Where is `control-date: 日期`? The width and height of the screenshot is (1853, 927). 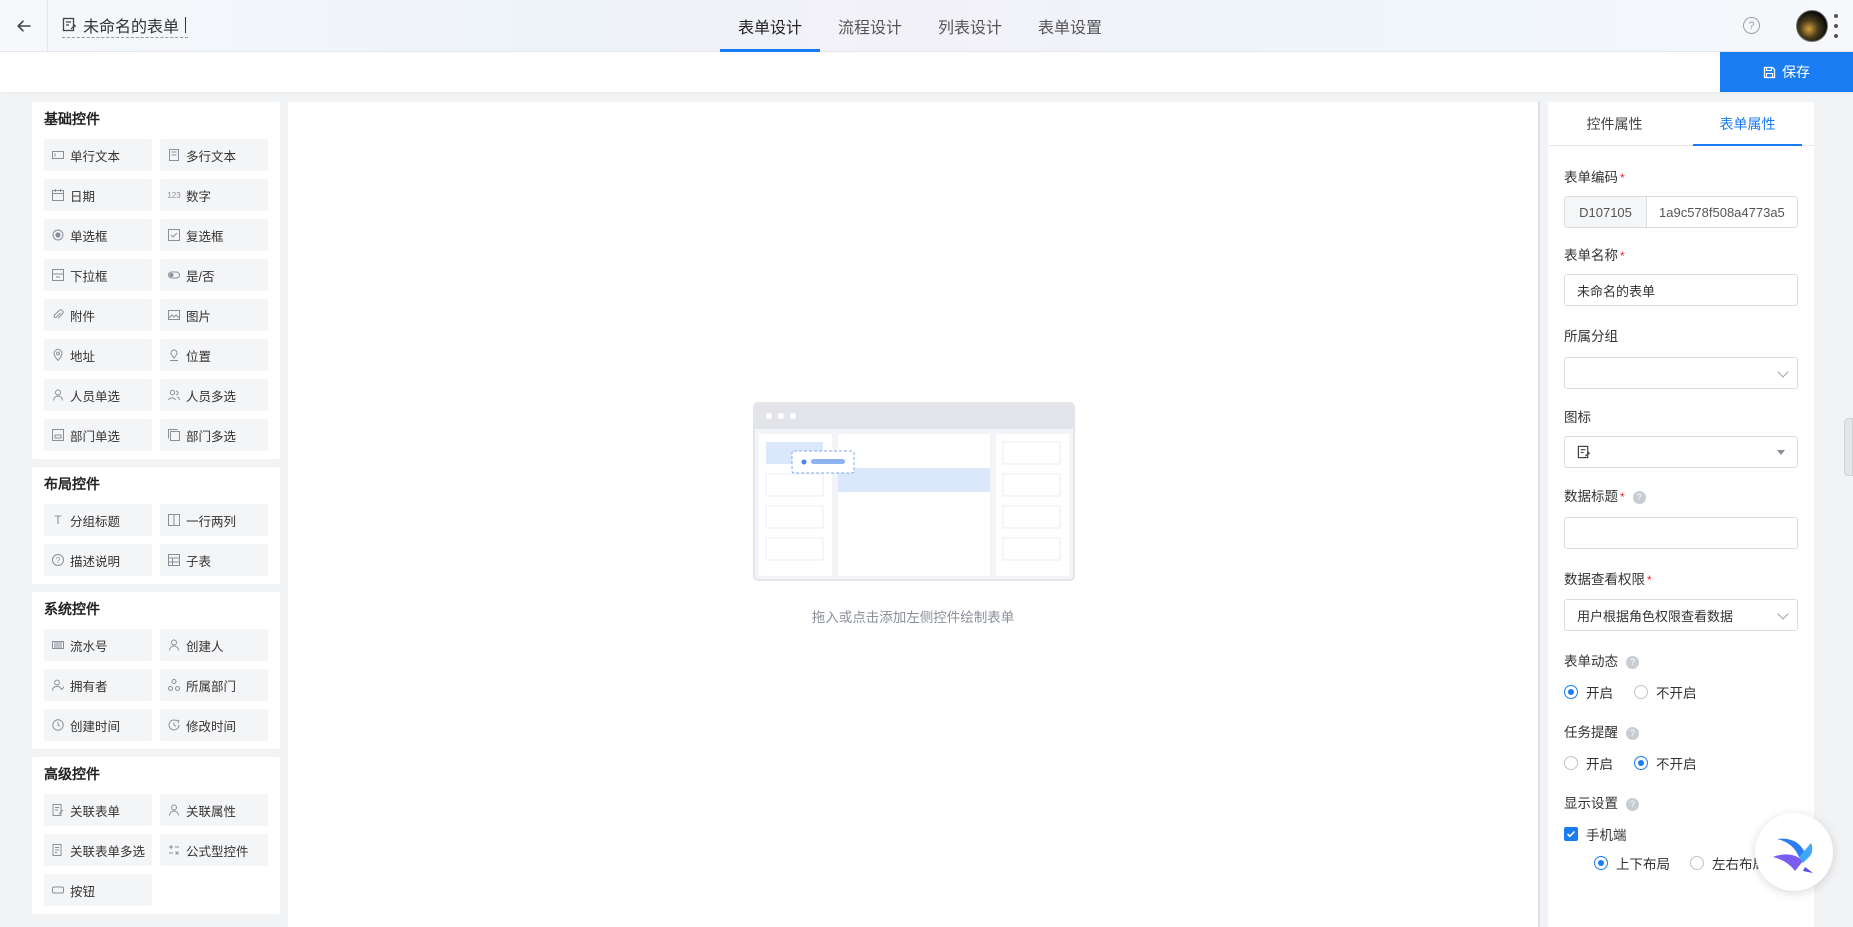 control-date: 日期 is located at coordinates (98, 195).